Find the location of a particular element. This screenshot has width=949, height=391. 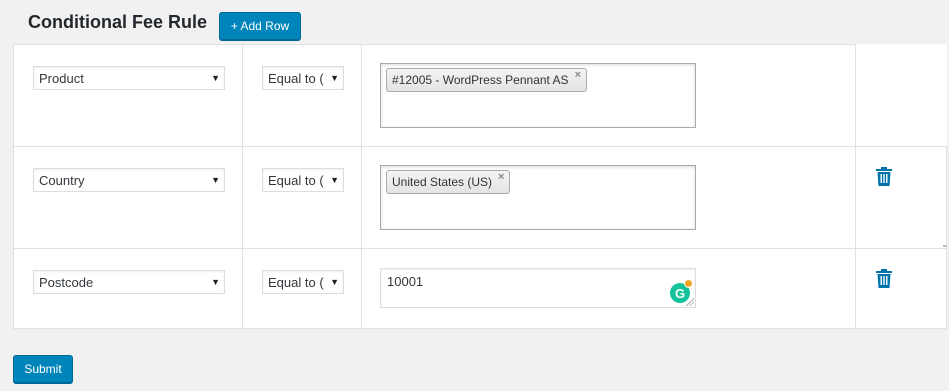

add-row-button: + Add Row is located at coordinates (260, 26).